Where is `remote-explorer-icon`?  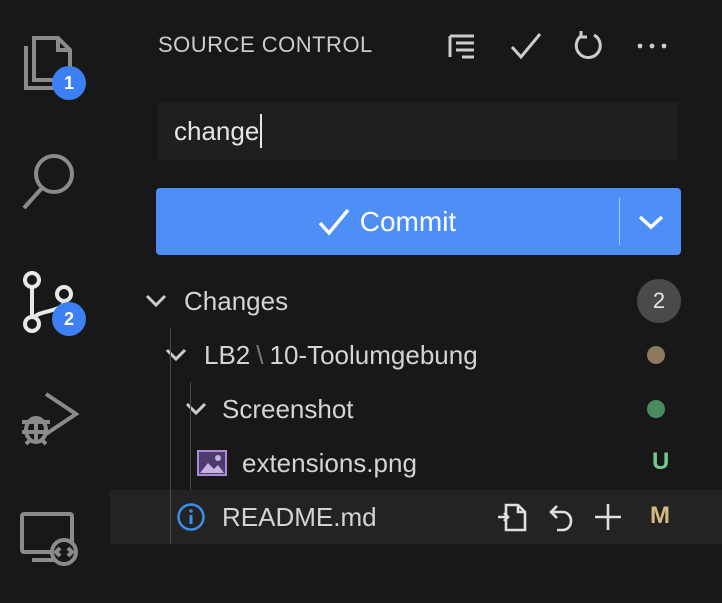
remote-explorer-icon is located at coordinates (49, 539).